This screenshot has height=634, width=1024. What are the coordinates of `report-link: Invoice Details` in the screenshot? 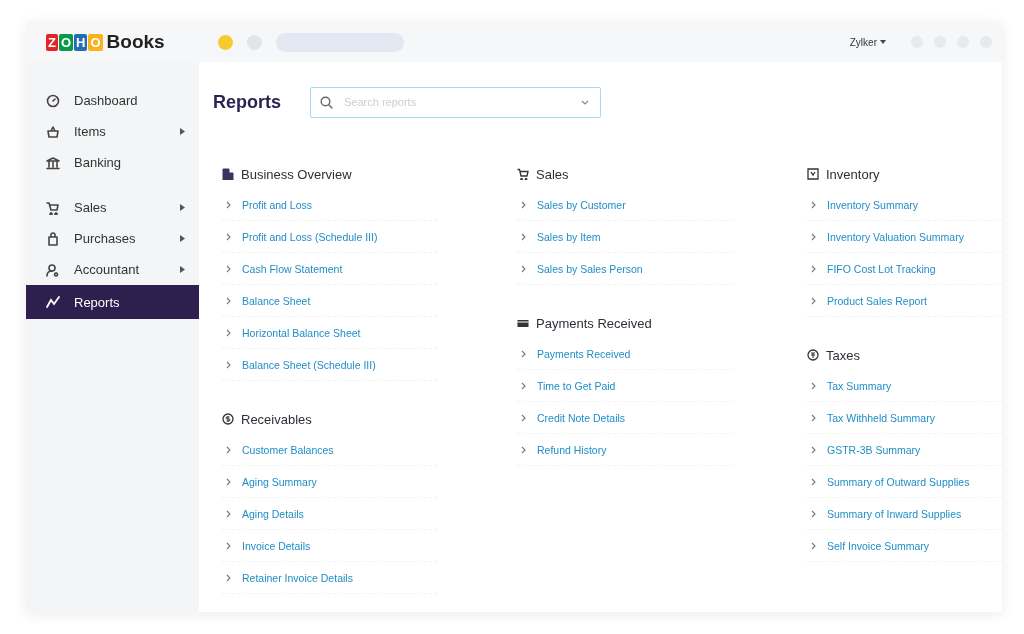 It's located at (276, 545).